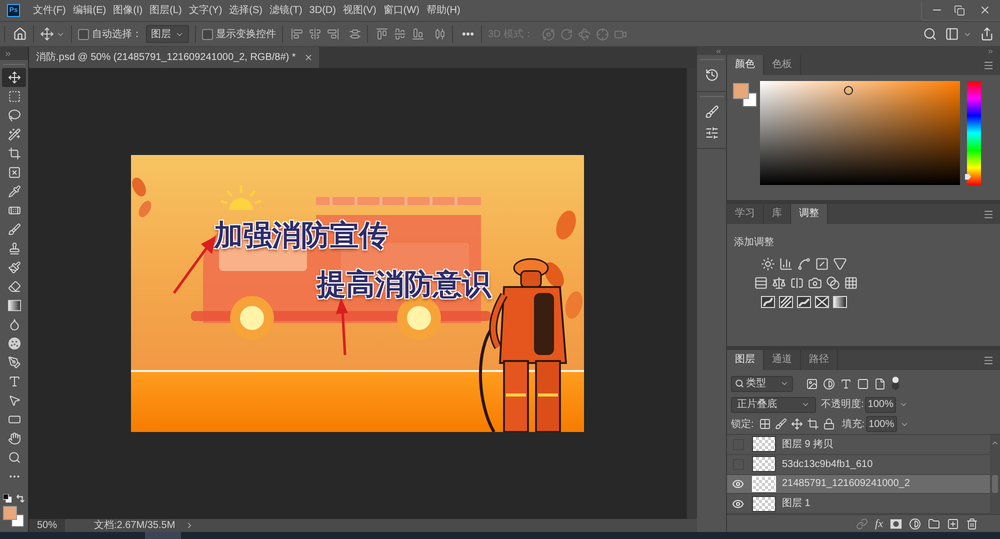 The width and height of the screenshot is (1000, 539). I want to click on workspace-icon, so click(952, 34).